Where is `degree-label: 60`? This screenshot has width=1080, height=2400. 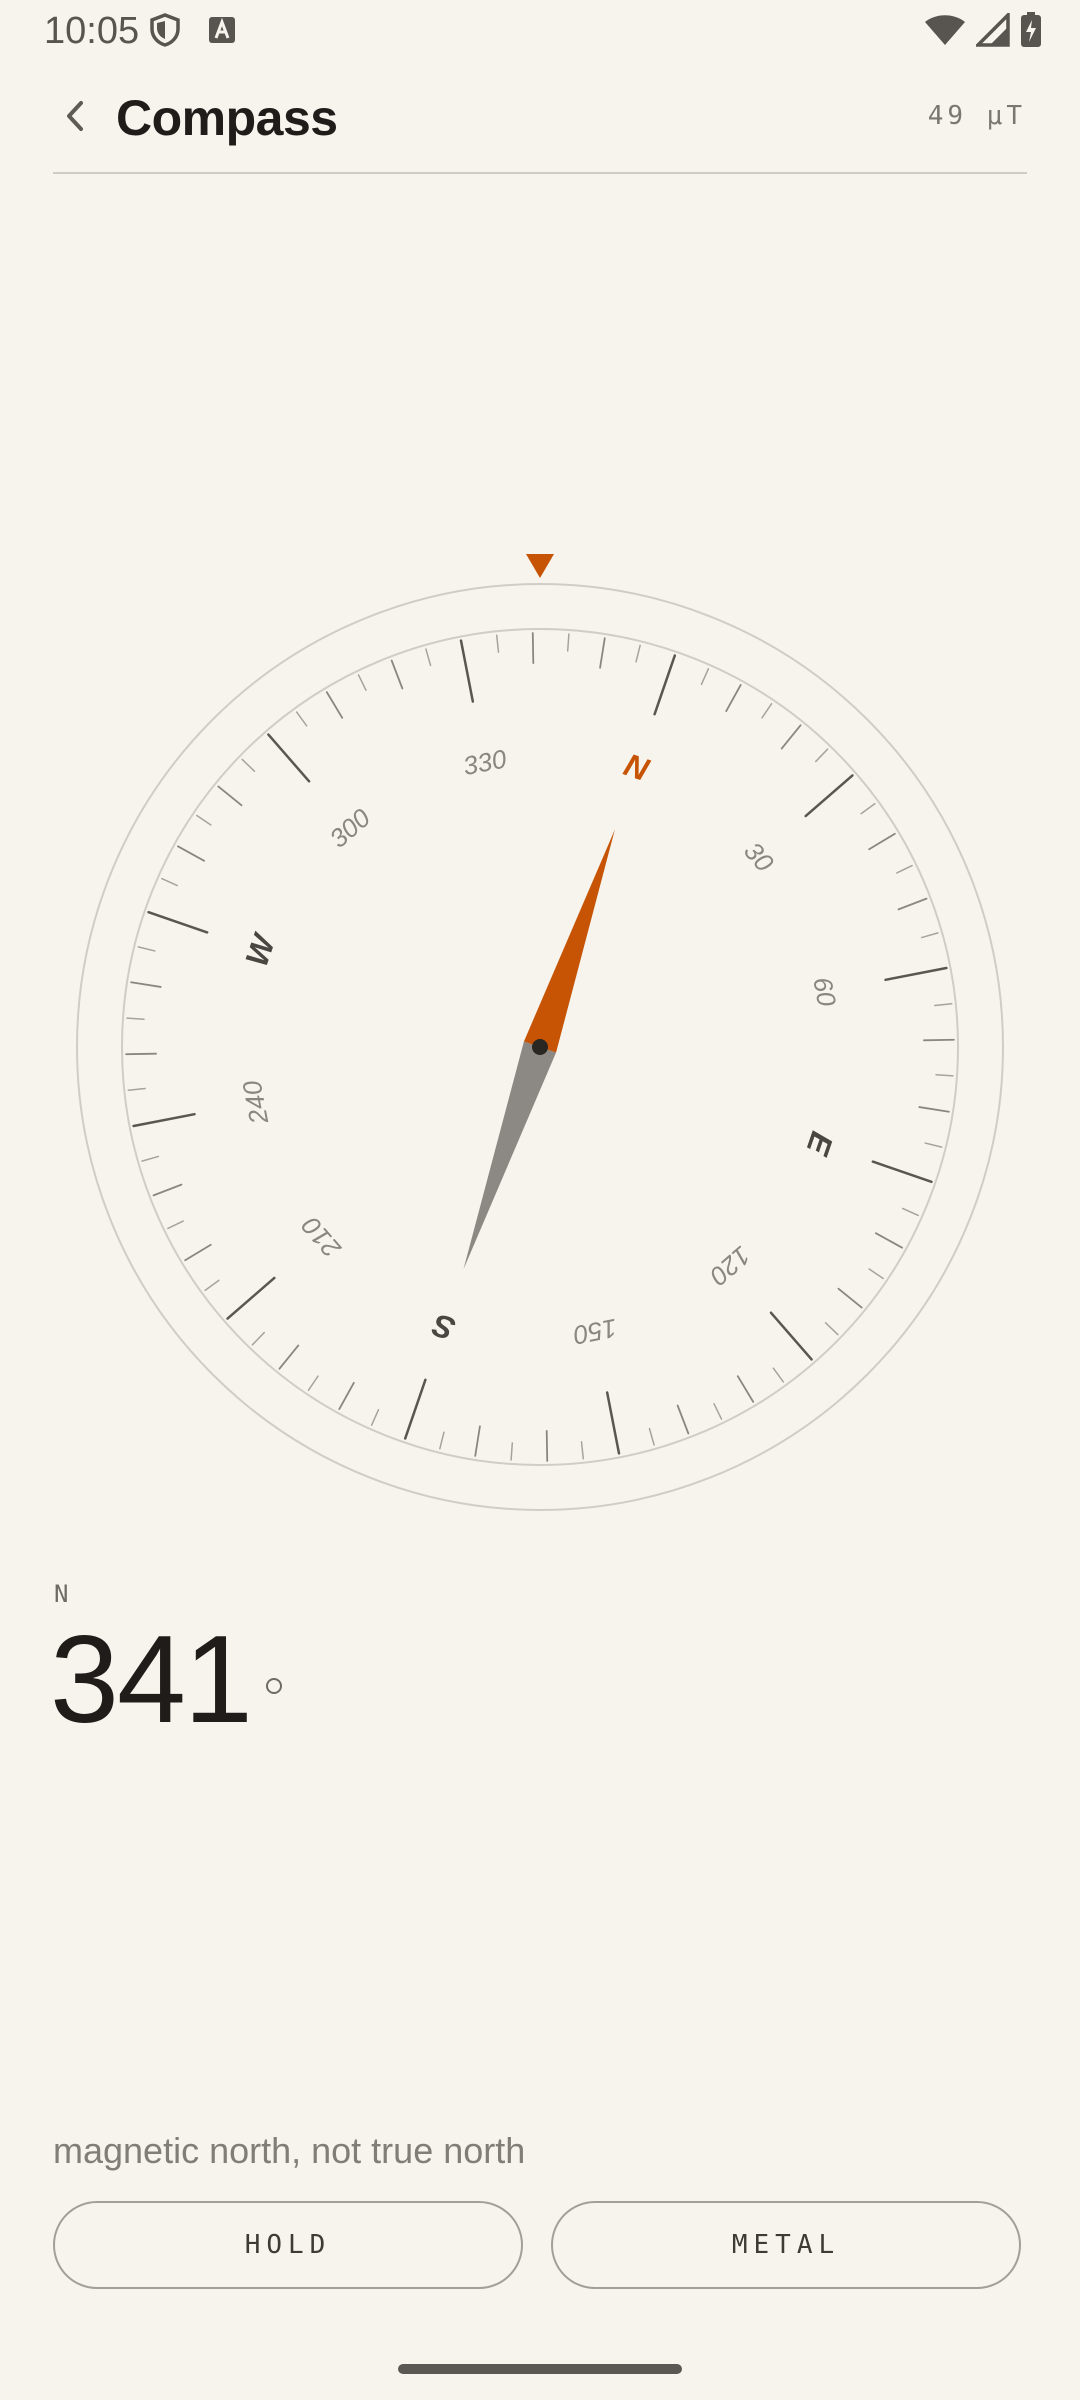
degree-label: 60 is located at coordinates (824, 992).